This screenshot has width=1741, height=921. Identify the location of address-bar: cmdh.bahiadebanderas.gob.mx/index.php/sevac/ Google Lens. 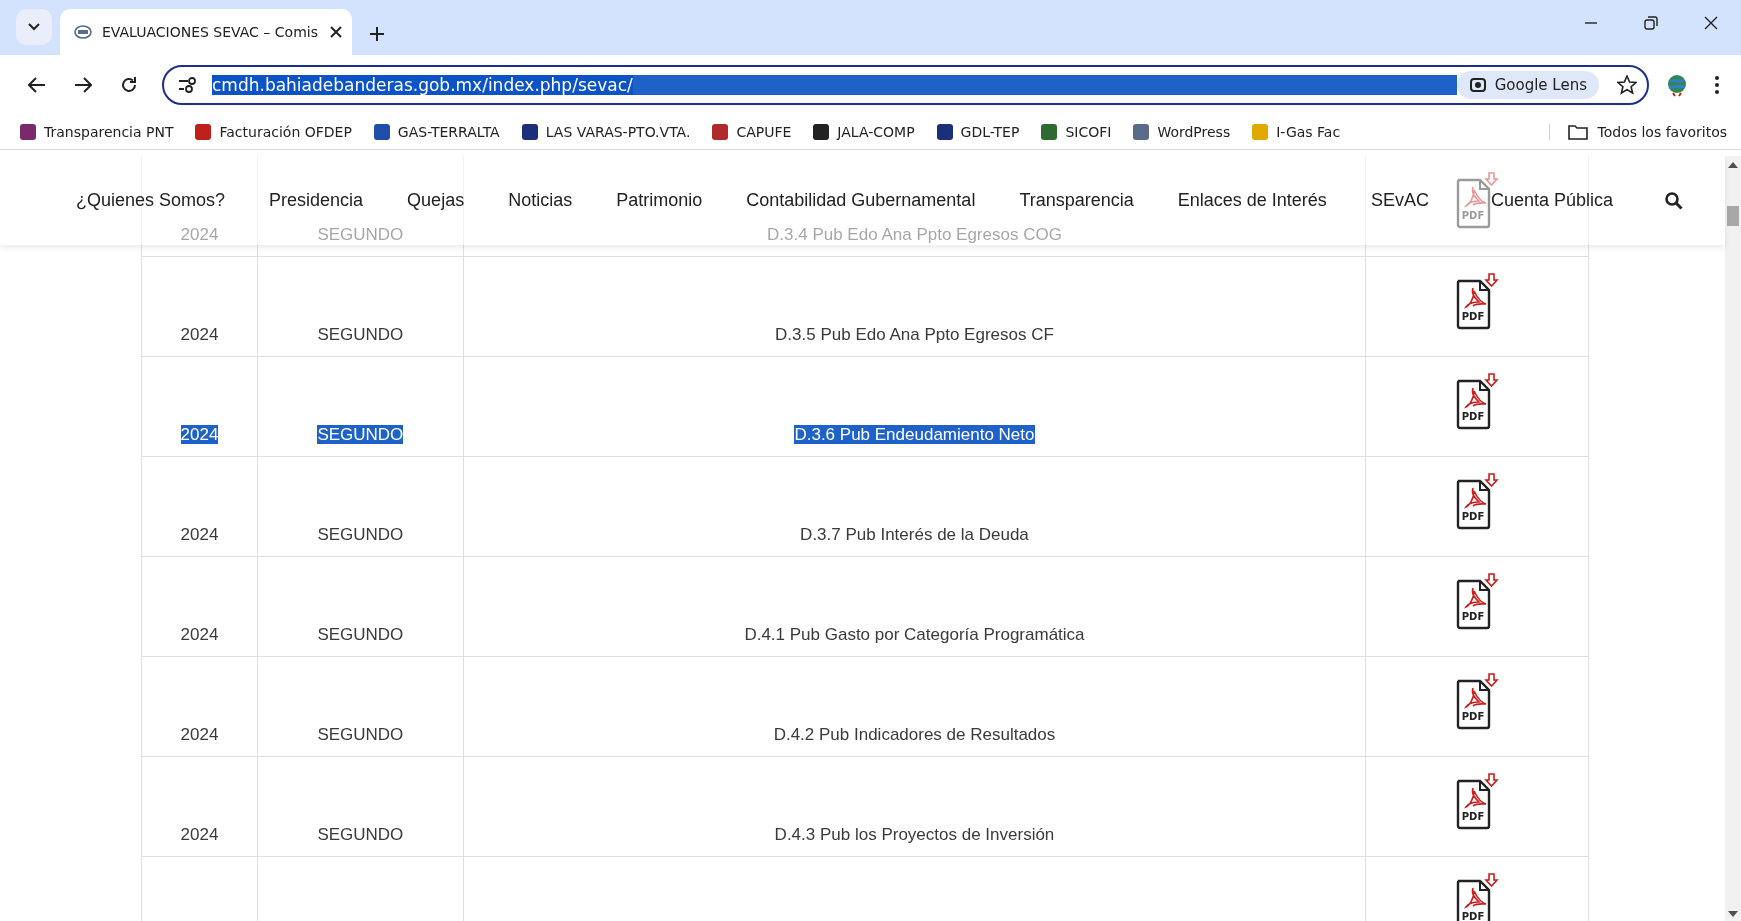
(905, 85).